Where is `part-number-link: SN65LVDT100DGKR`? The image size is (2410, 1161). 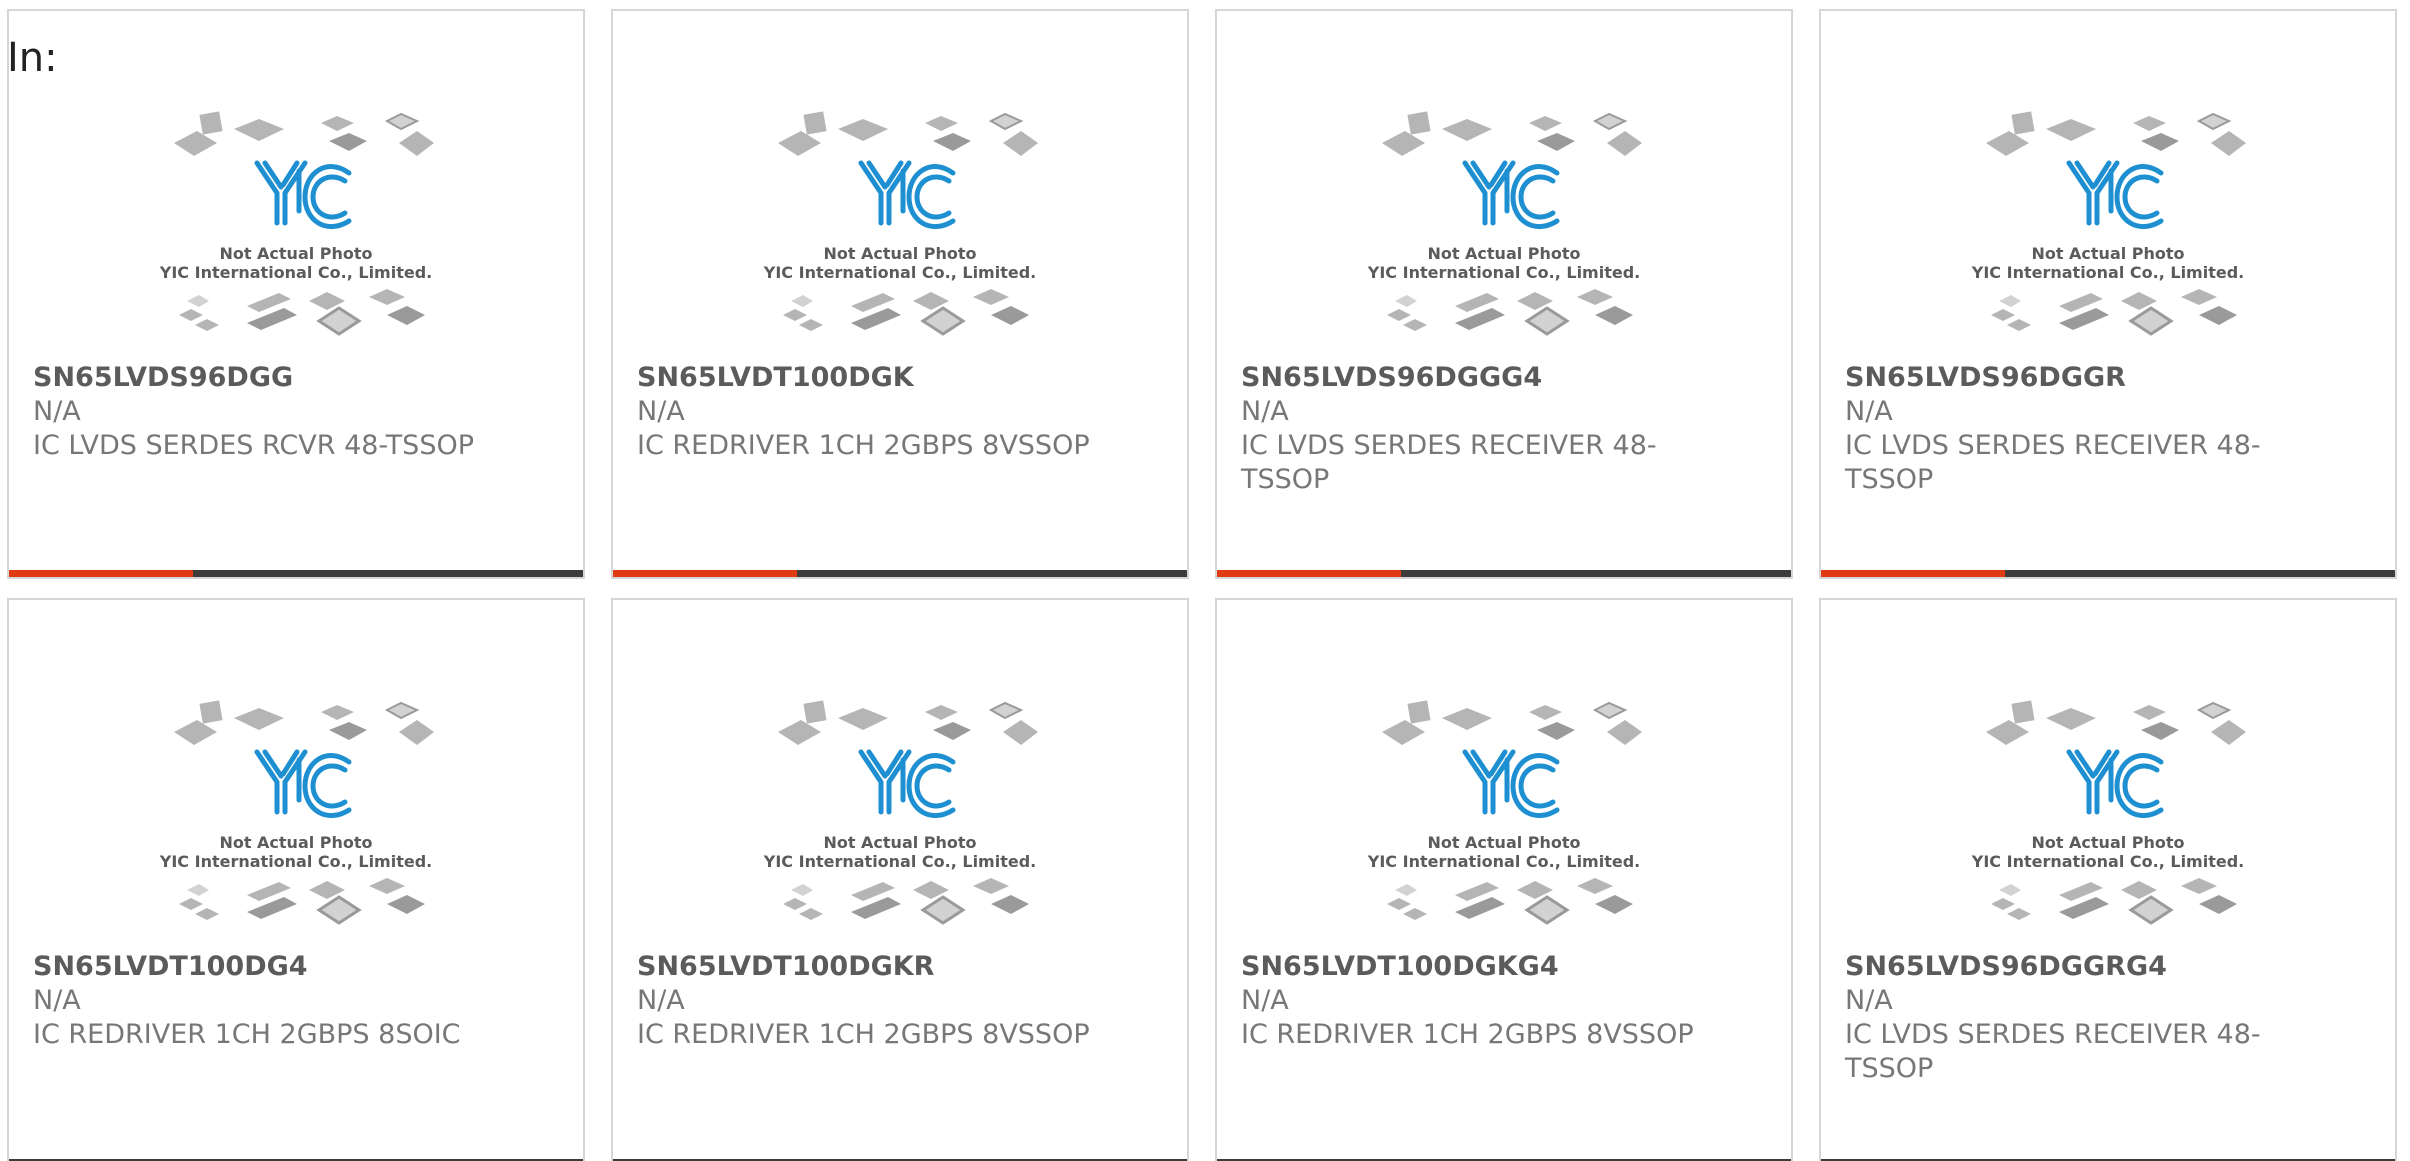 part-number-link: SN65LVDT100DGKR is located at coordinates (872, 967).